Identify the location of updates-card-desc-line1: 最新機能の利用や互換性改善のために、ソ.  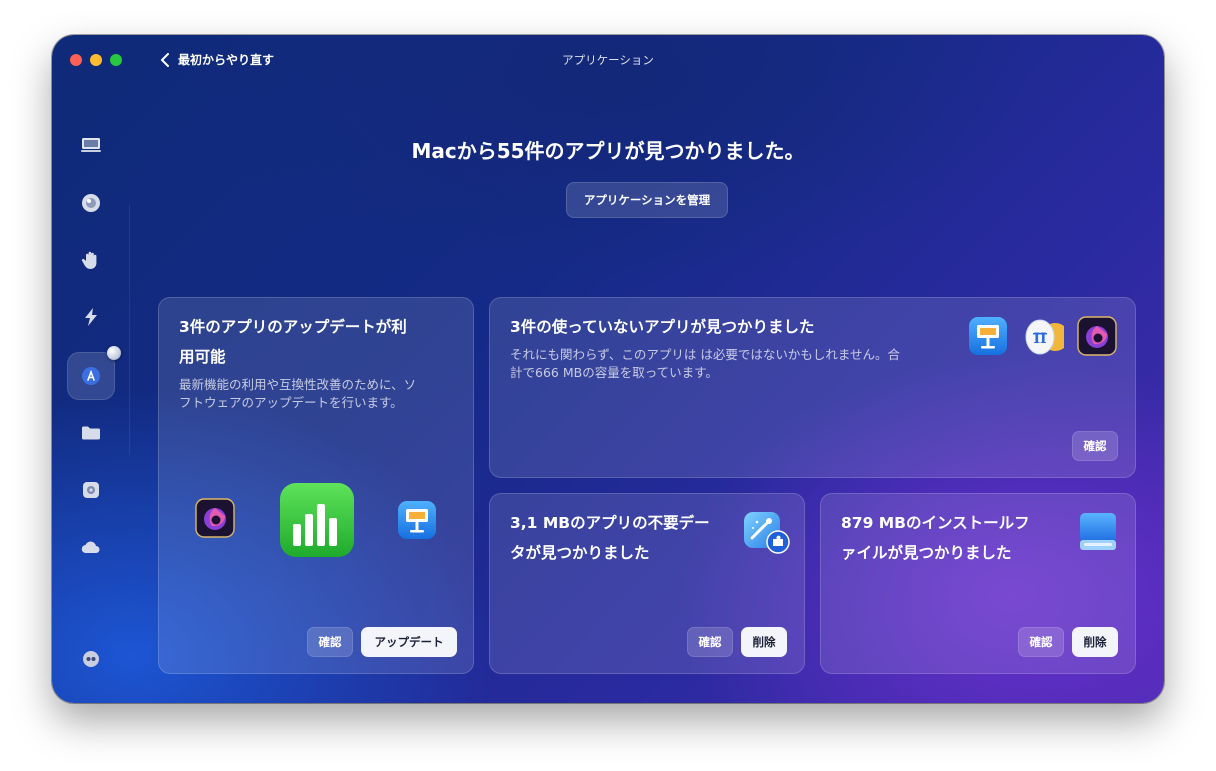
(298, 384).